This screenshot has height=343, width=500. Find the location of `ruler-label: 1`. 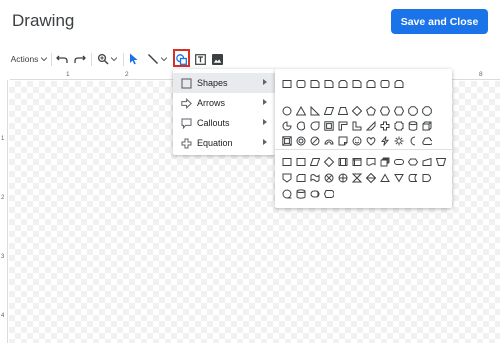

ruler-label: 1 is located at coordinates (3, 139).